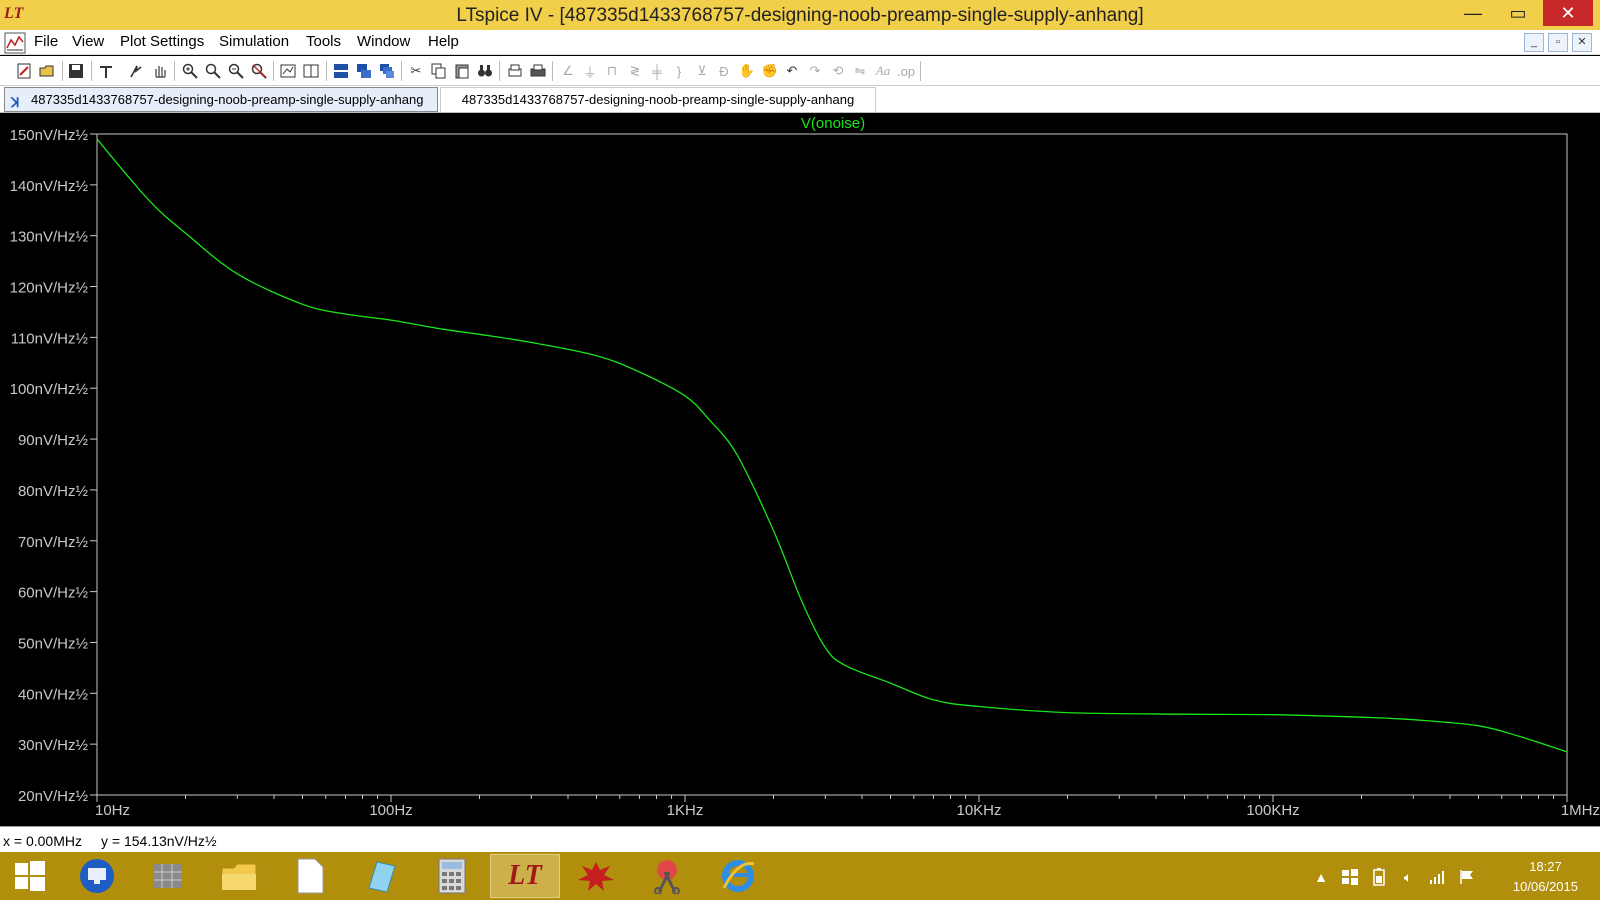 The width and height of the screenshot is (1600, 900). Describe the element at coordinates (462, 71) in the screenshot. I see `paste-icon` at that location.